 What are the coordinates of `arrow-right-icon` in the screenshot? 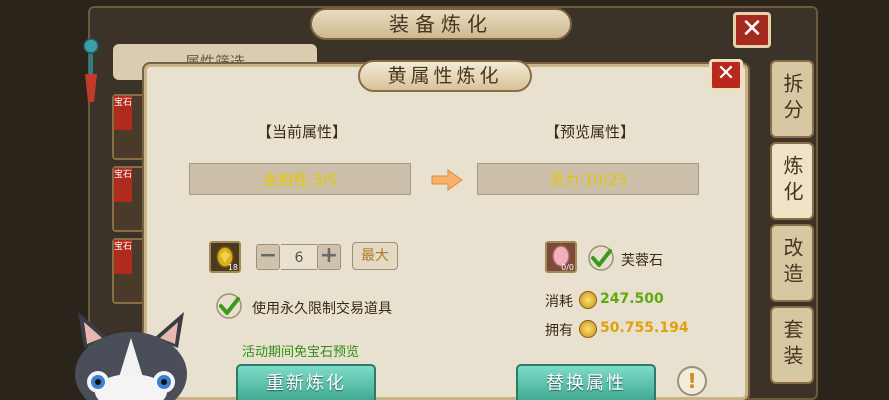 It's located at (447, 180).